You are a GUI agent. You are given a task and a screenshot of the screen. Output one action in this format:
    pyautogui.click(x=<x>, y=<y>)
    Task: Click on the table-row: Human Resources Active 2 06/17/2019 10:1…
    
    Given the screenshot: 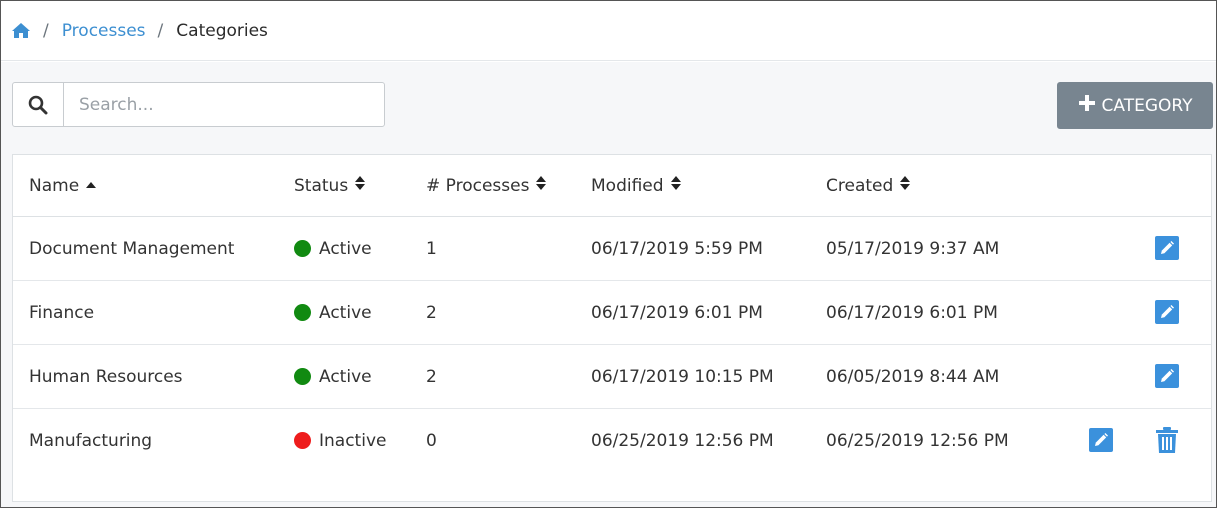 What is the action you would take?
    pyautogui.click(x=612, y=377)
    